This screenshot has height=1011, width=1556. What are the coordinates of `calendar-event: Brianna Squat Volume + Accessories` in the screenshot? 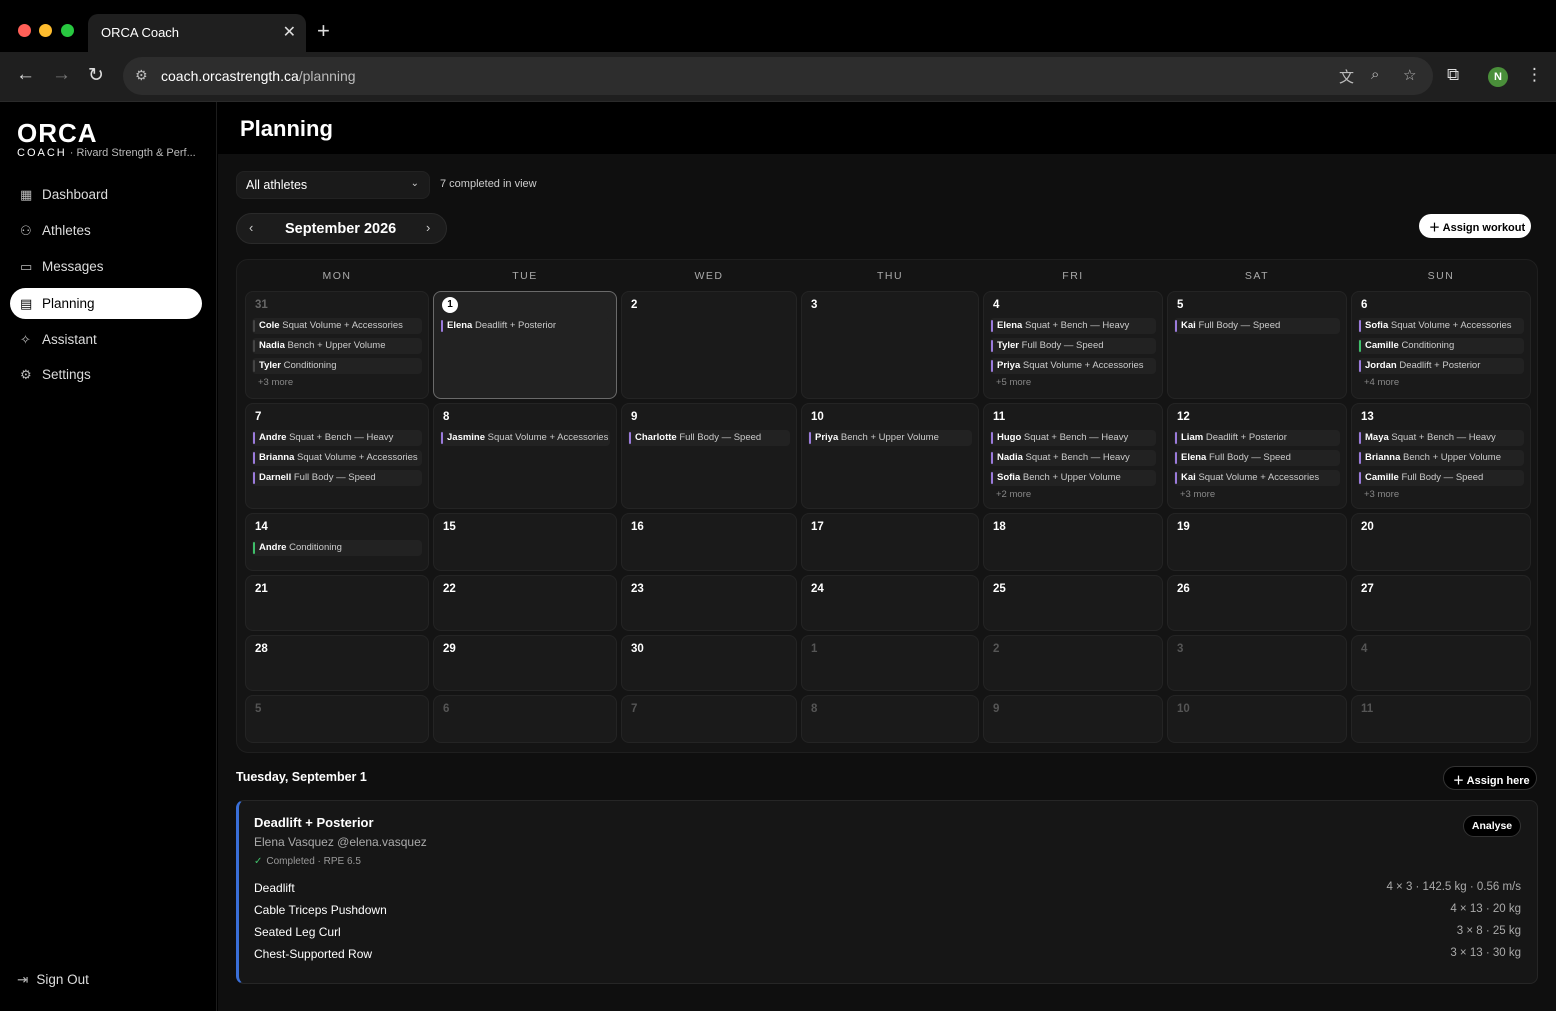 It's located at (337, 458).